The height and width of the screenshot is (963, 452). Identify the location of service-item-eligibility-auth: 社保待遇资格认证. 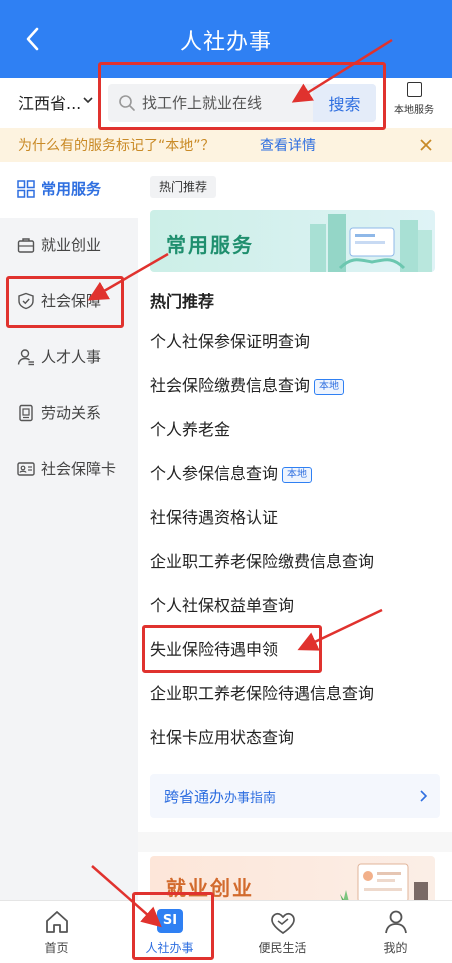
(214, 519).